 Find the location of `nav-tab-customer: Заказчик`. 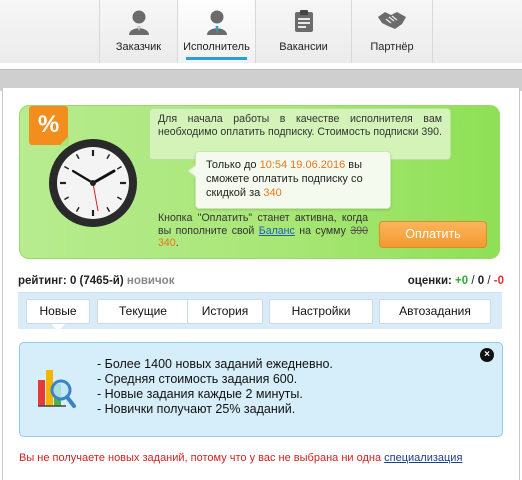

nav-tab-customer: Заказчик is located at coordinates (138, 31).